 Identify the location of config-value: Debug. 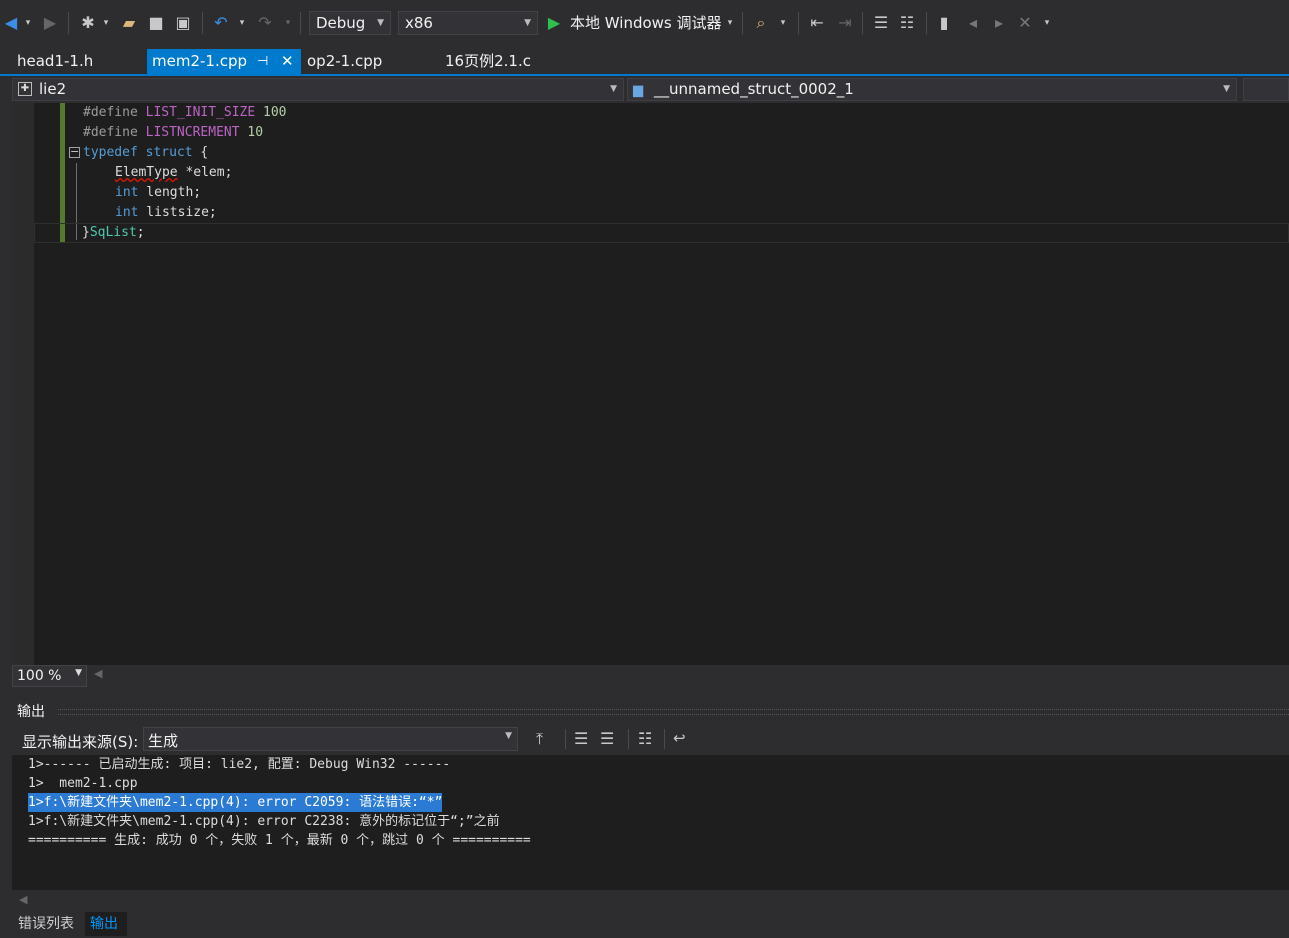
(341, 23).